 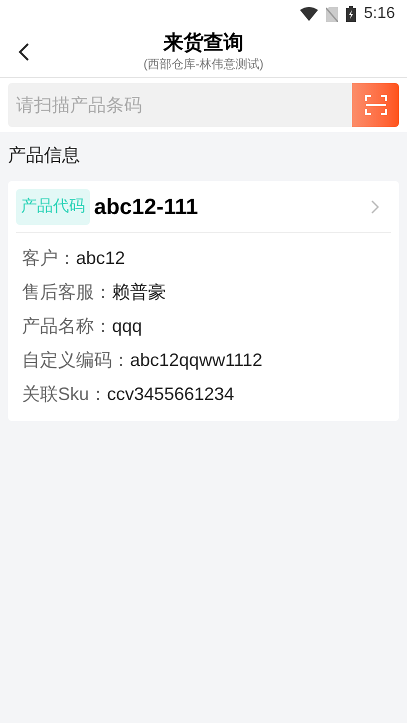 I want to click on wifi-icon, so click(x=309, y=14).